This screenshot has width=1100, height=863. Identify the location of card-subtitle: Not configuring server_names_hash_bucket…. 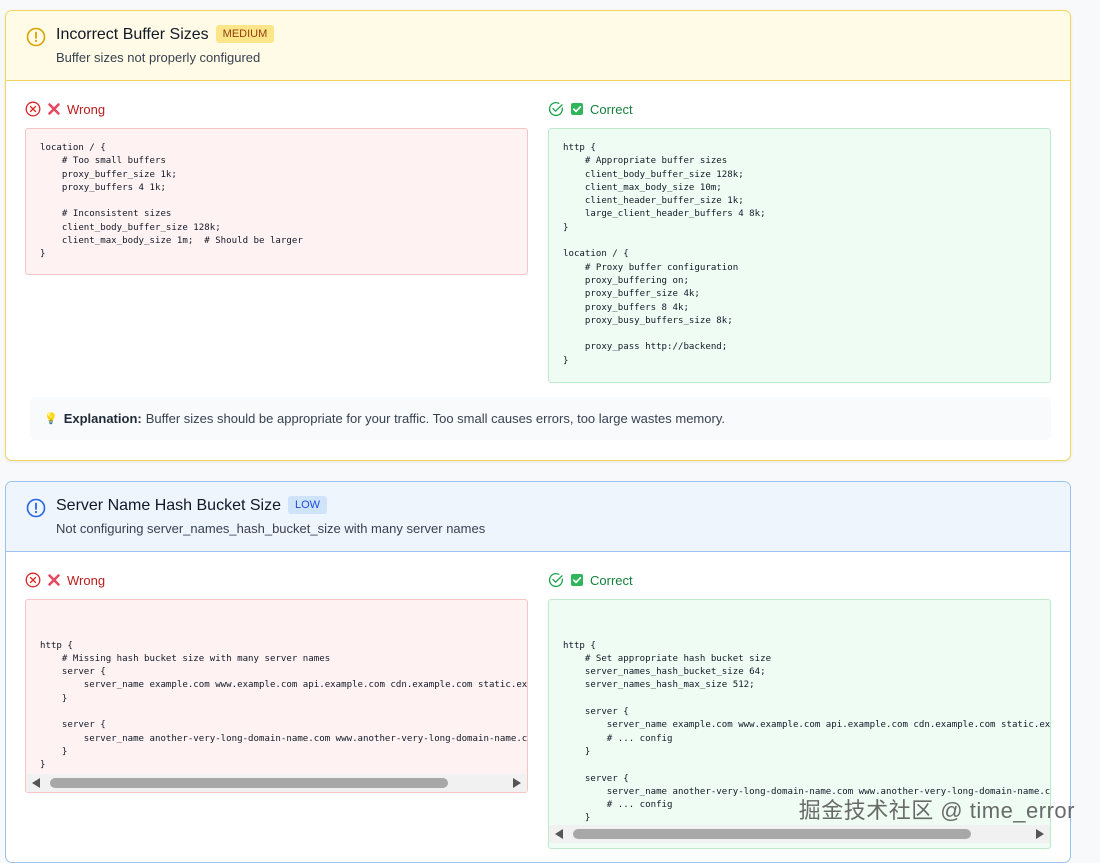
(271, 528).